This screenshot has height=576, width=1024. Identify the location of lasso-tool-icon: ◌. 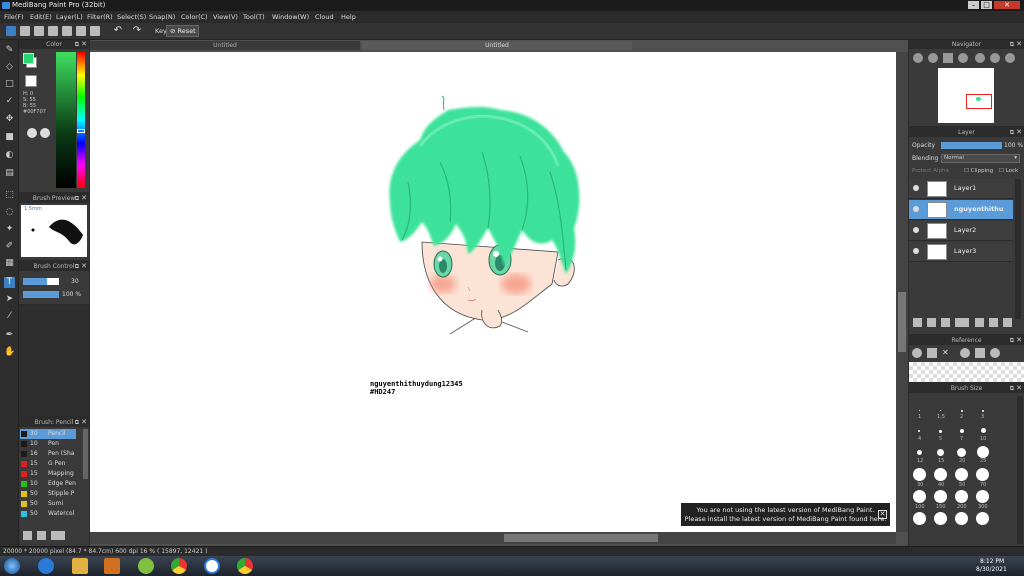
(9, 212).